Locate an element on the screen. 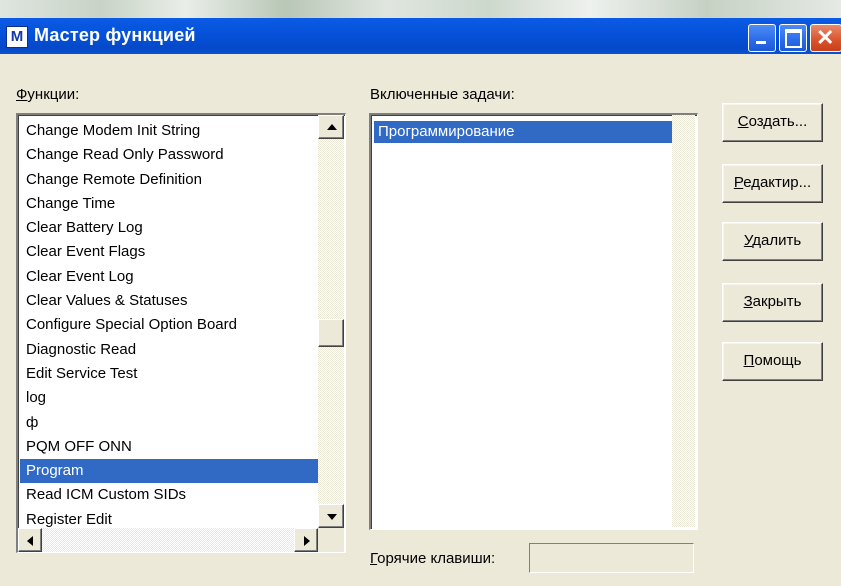 The width and height of the screenshot is (841, 586). scroll-up-button is located at coordinates (331, 127).